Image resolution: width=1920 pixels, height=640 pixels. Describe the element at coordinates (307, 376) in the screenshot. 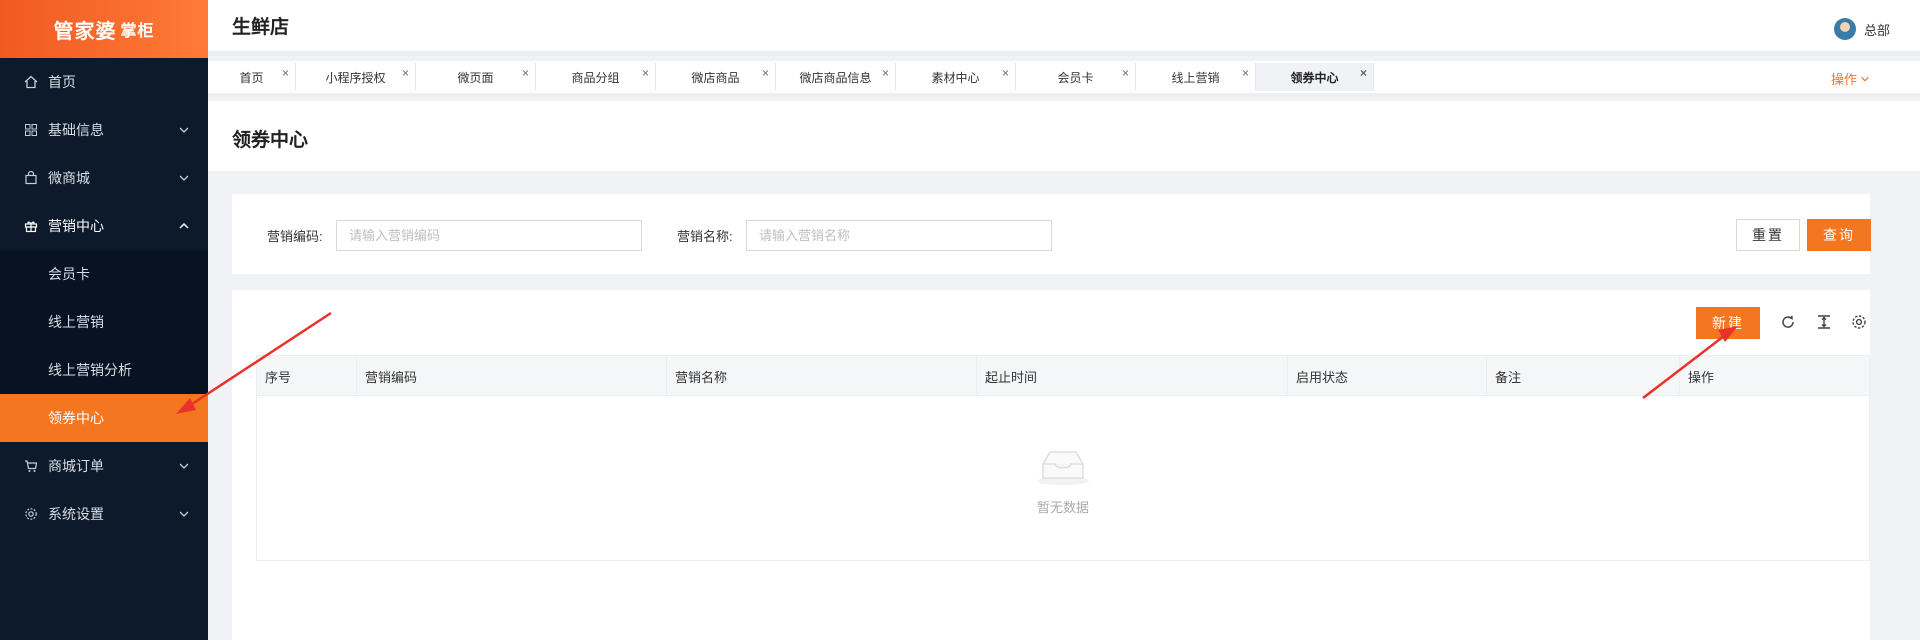

I see `column-header-index: 序号` at that location.